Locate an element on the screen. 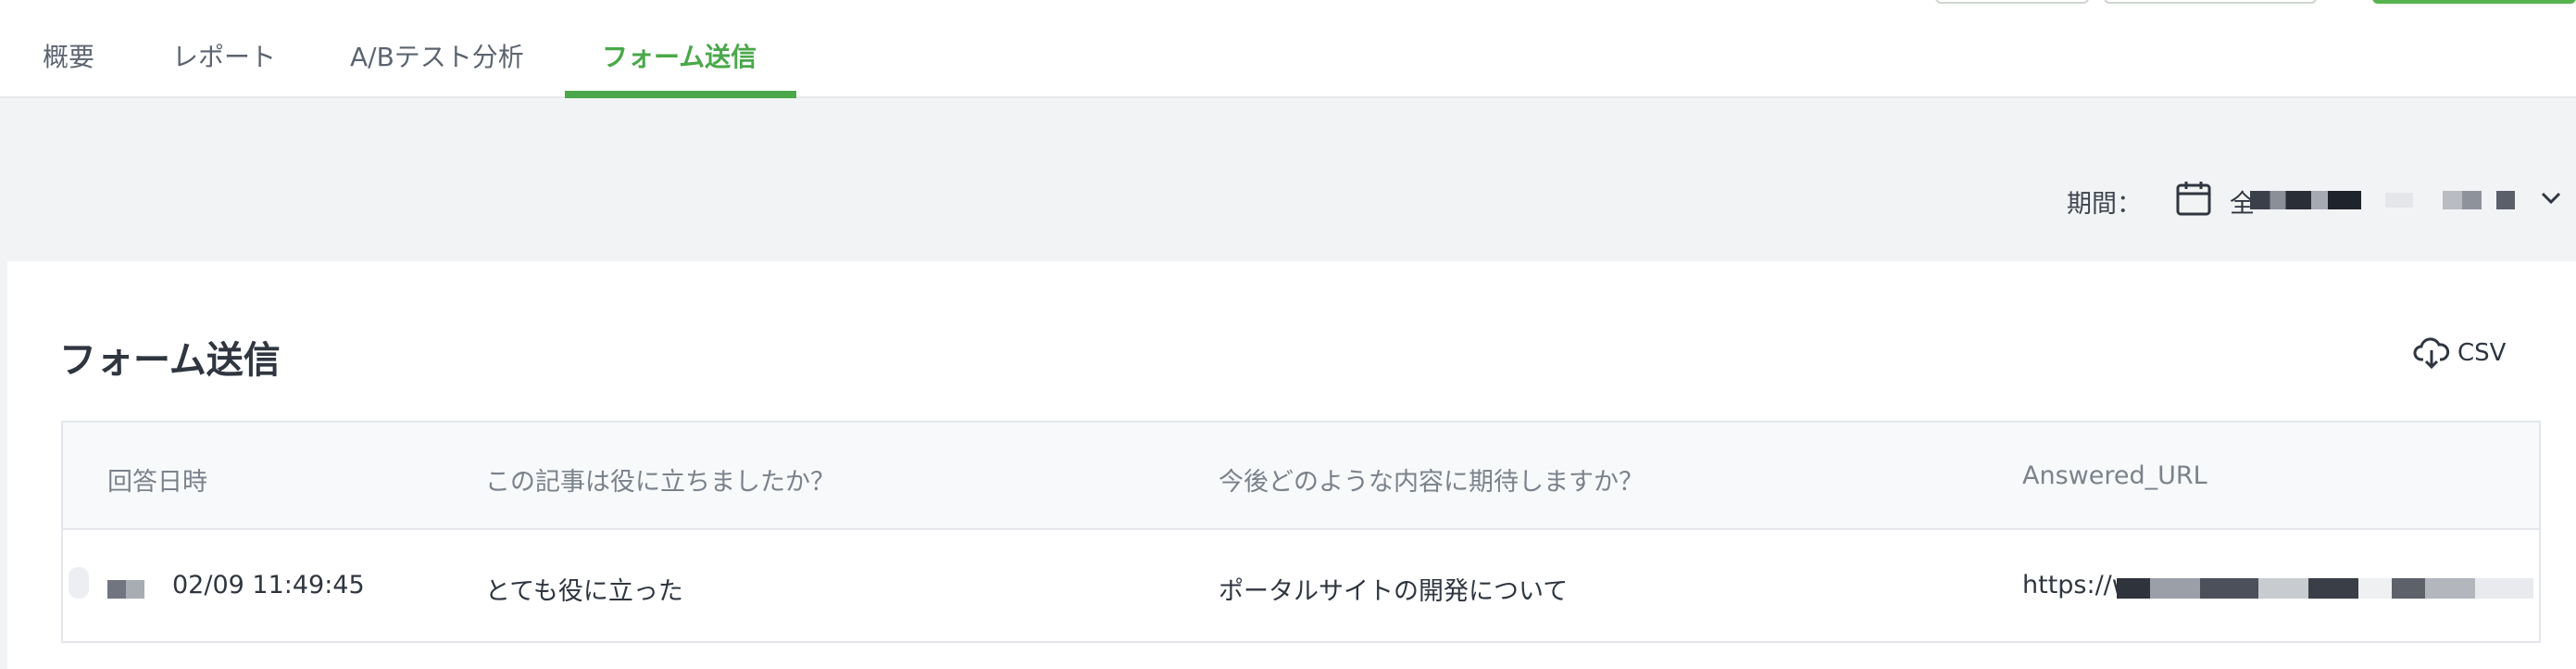 Image resolution: width=2576 pixels, height=669 pixels. tab-bar: 概要 レポート A/Bテスト分析 フォーム送信 is located at coordinates (1288, 49).